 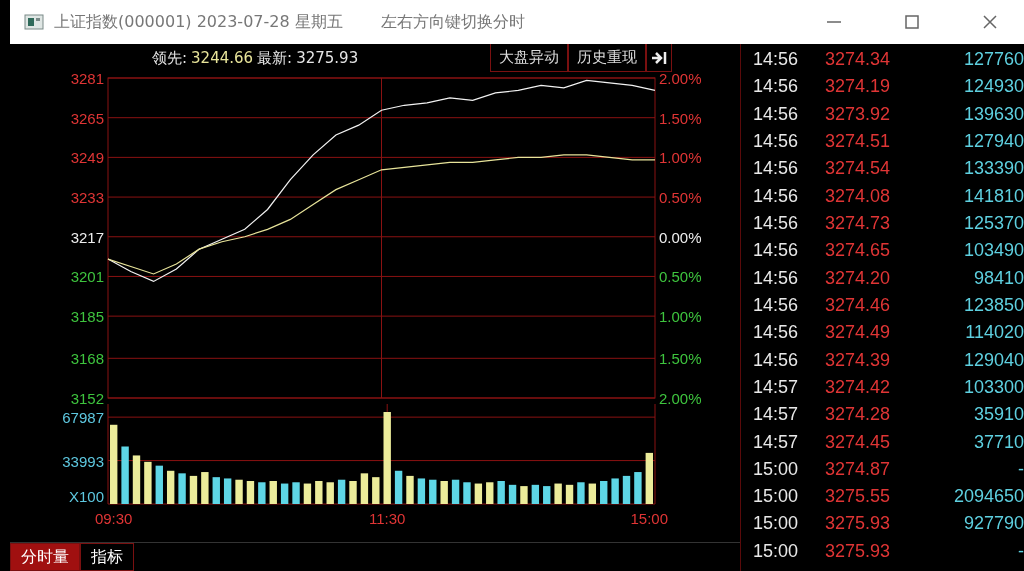 What do you see at coordinates (858, 87) in the screenshot?
I see `price-cell-text: 3274.19` at bounding box center [858, 87].